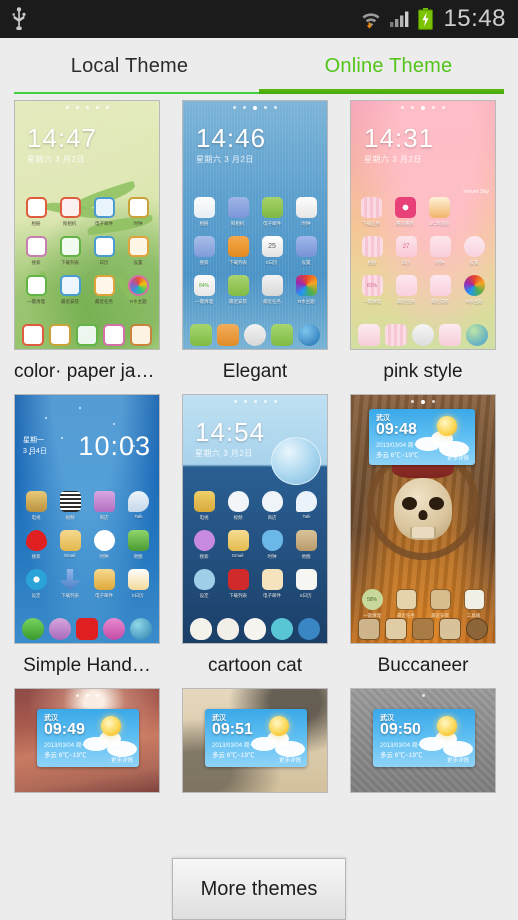 The image size is (518, 920). What do you see at coordinates (474, 18) in the screenshot?
I see `status-bar-clock: 15:48` at bounding box center [474, 18].